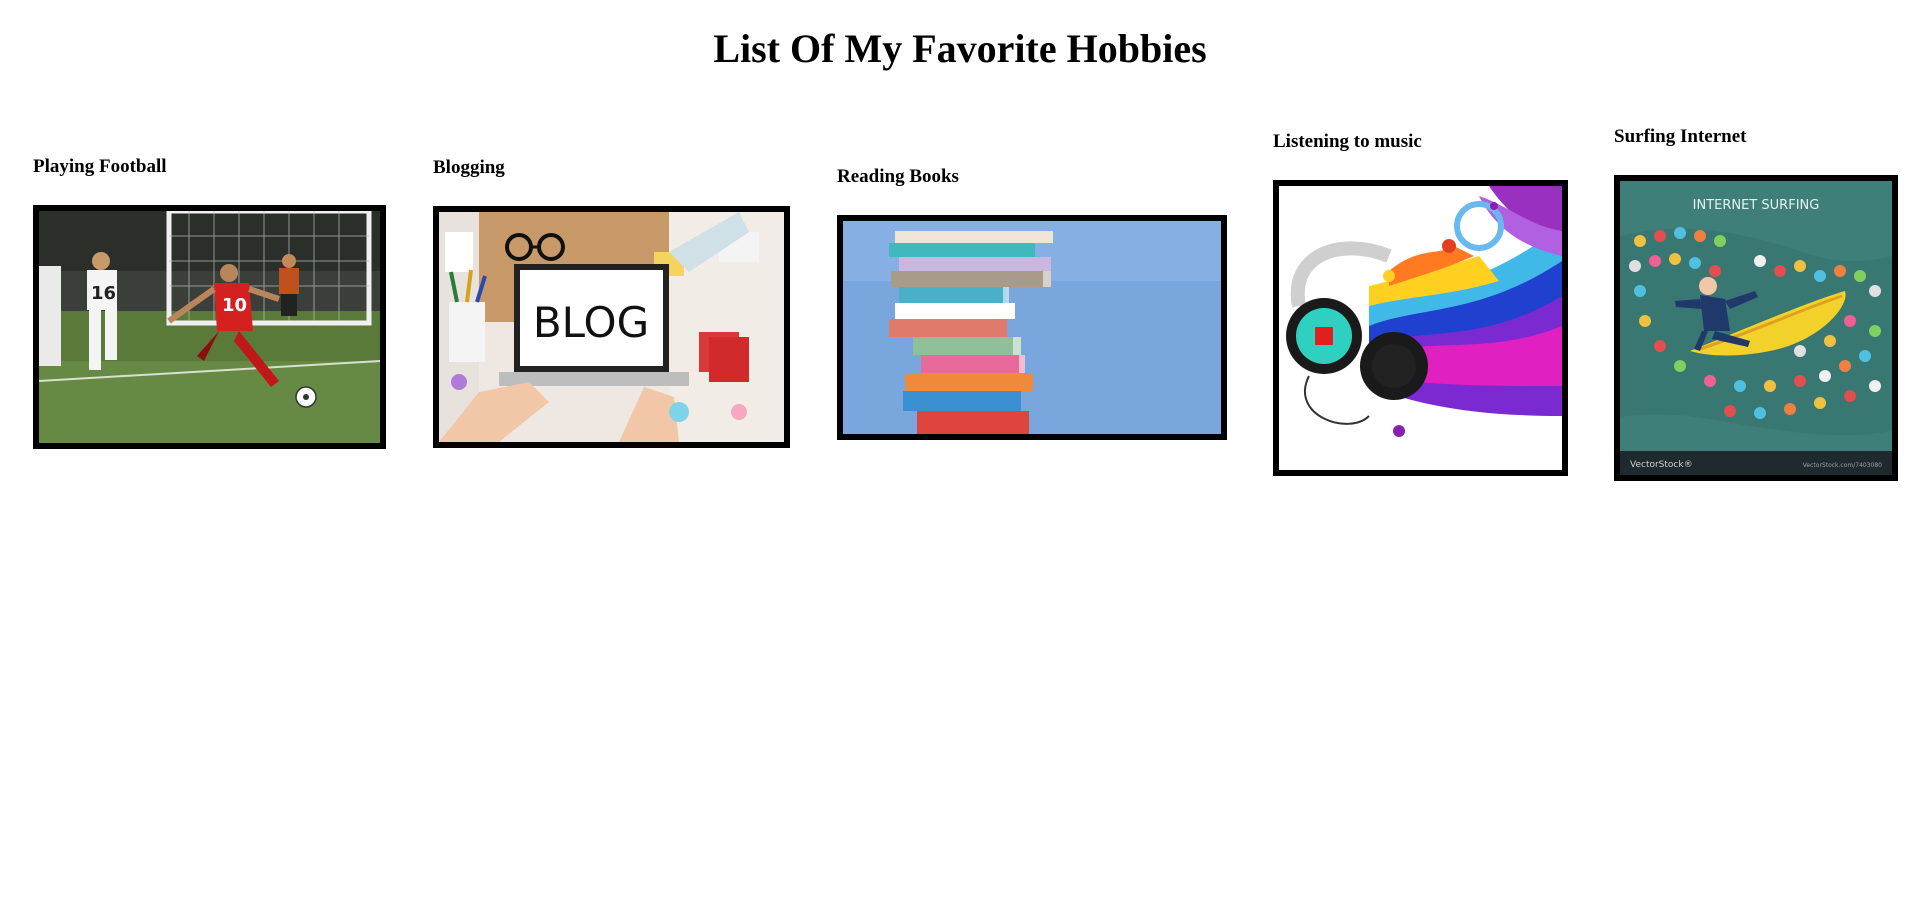 The image size is (1920, 899). I want to click on hobby-music: Listening to music, so click(1347, 142).